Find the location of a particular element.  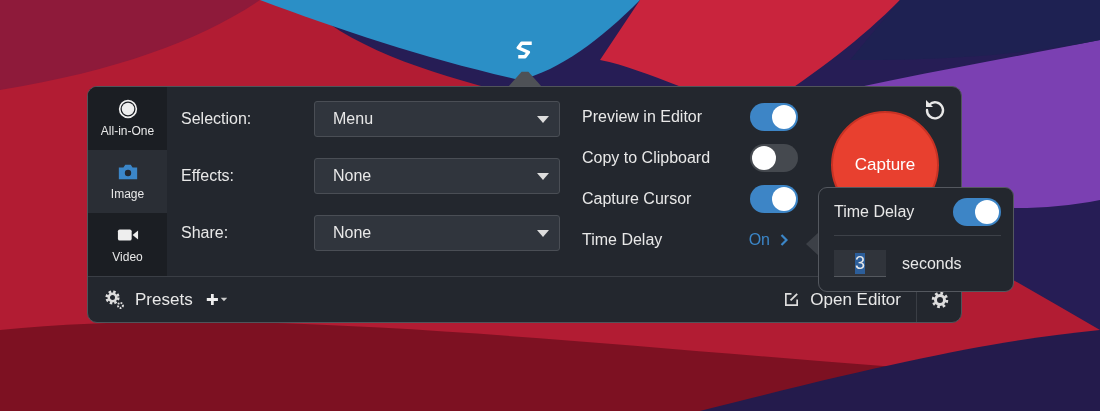

unit-label: seconds is located at coordinates (932, 263).